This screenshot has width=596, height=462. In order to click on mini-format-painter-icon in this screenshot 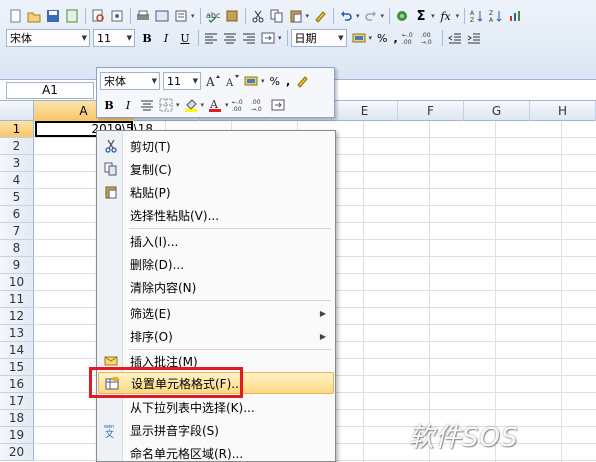, I will do `click(302, 81)`.